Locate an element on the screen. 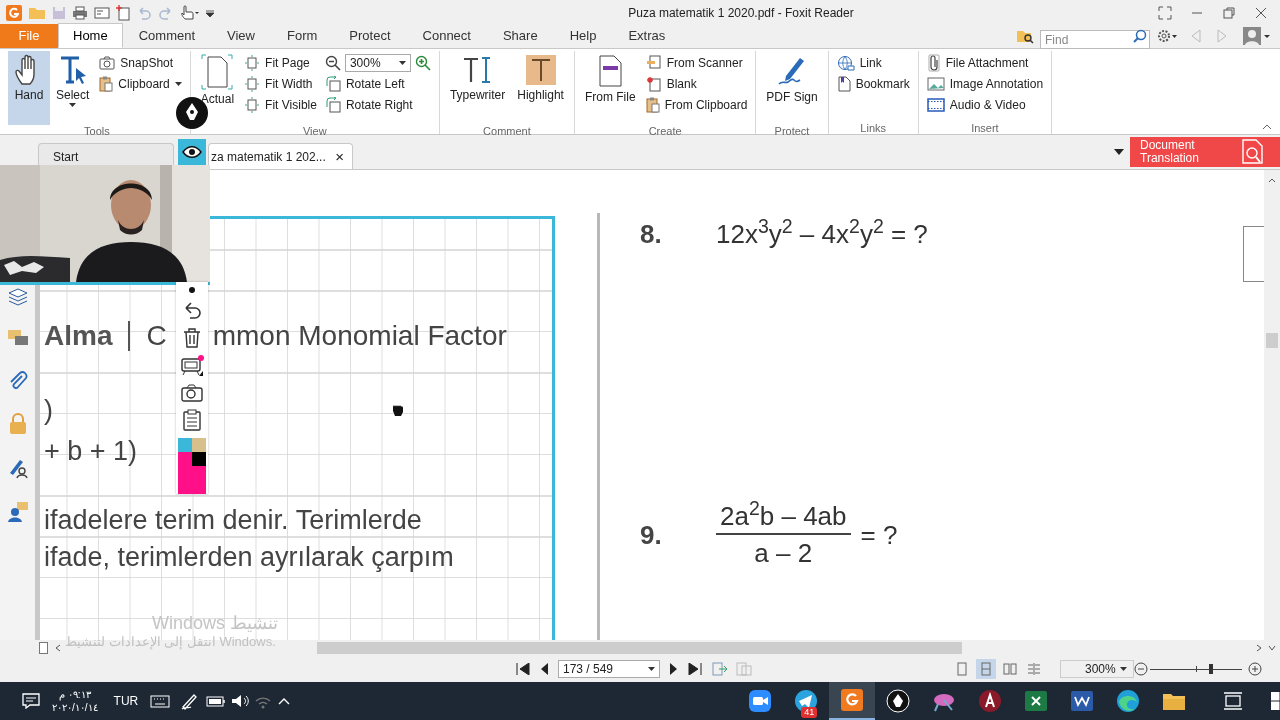 The width and height of the screenshot is (1280, 720). ribbon-button: Clipboard is located at coordinates (140, 84).